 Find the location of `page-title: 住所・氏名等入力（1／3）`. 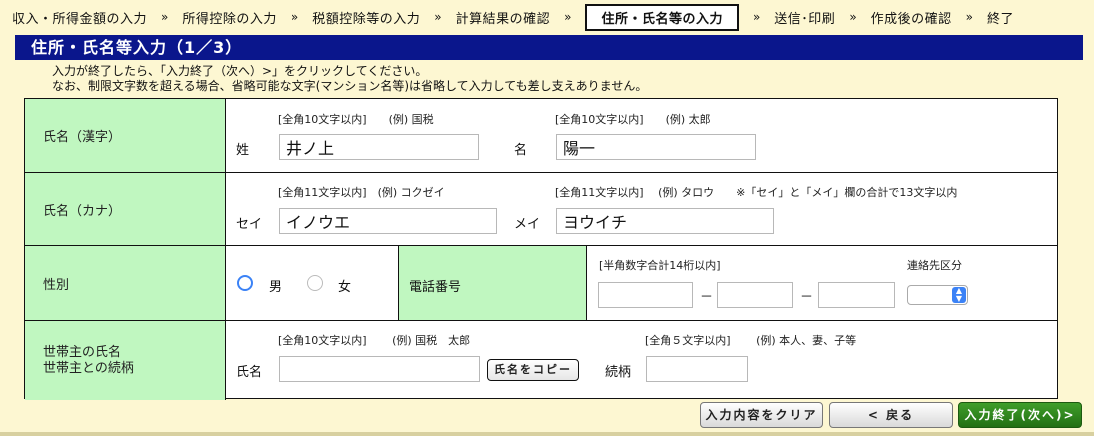

page-title: 住所・氏名等入力（1／3） is located at coordinates (549, 47).